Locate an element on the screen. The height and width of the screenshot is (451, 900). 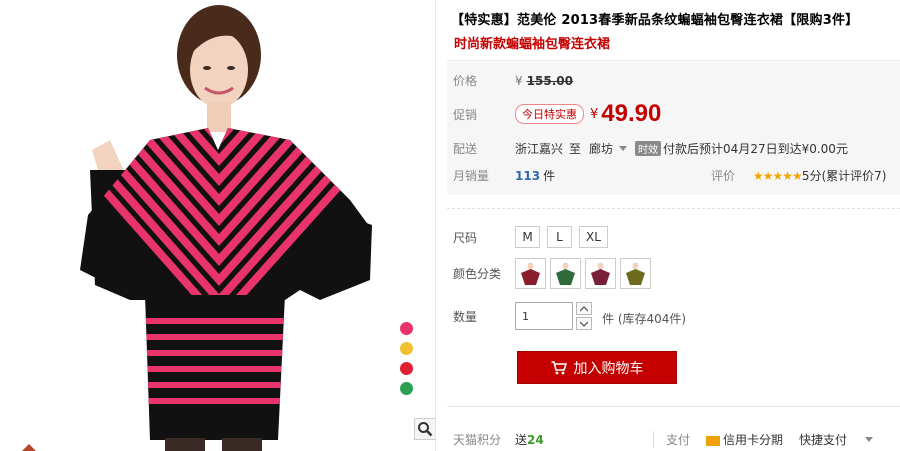
monthly-sales-label: 月销量 is located at coordinates (471, 176).